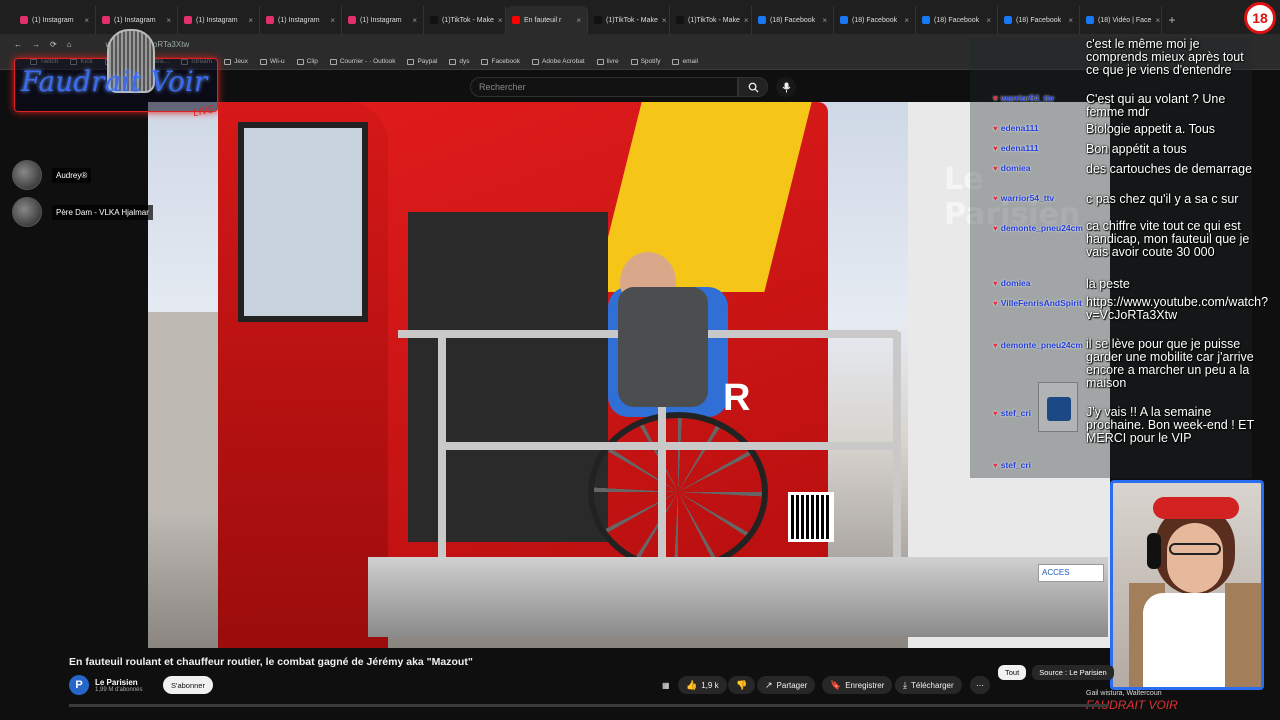  I want to click on back-icon: ←, so click(18, 44).